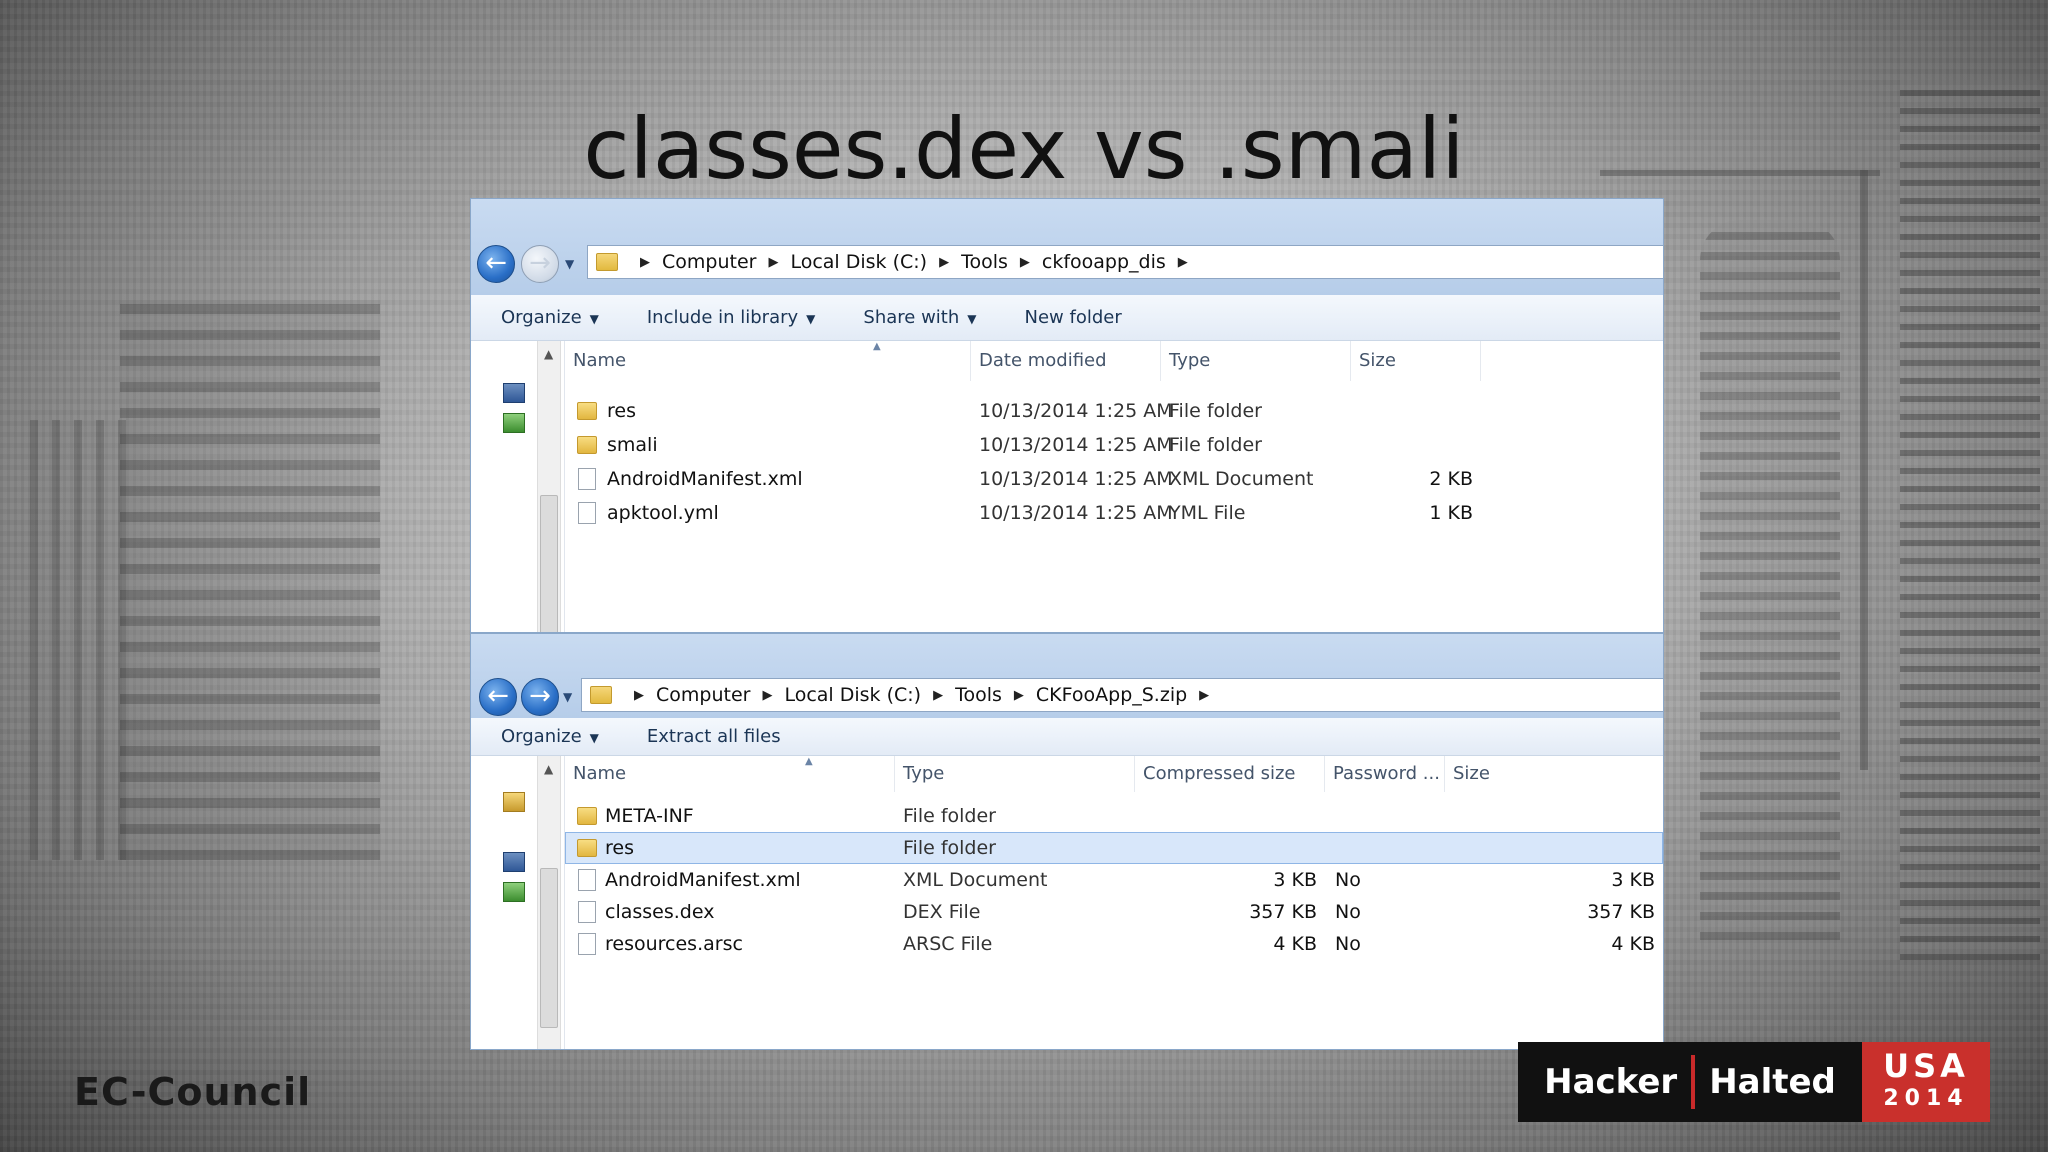 Image resolution: width=2048 pixels, height=1152 pixels. Describe the element at coordinates (948, 944) in the screenshot. I see `file-type: ARSC File` at that location.